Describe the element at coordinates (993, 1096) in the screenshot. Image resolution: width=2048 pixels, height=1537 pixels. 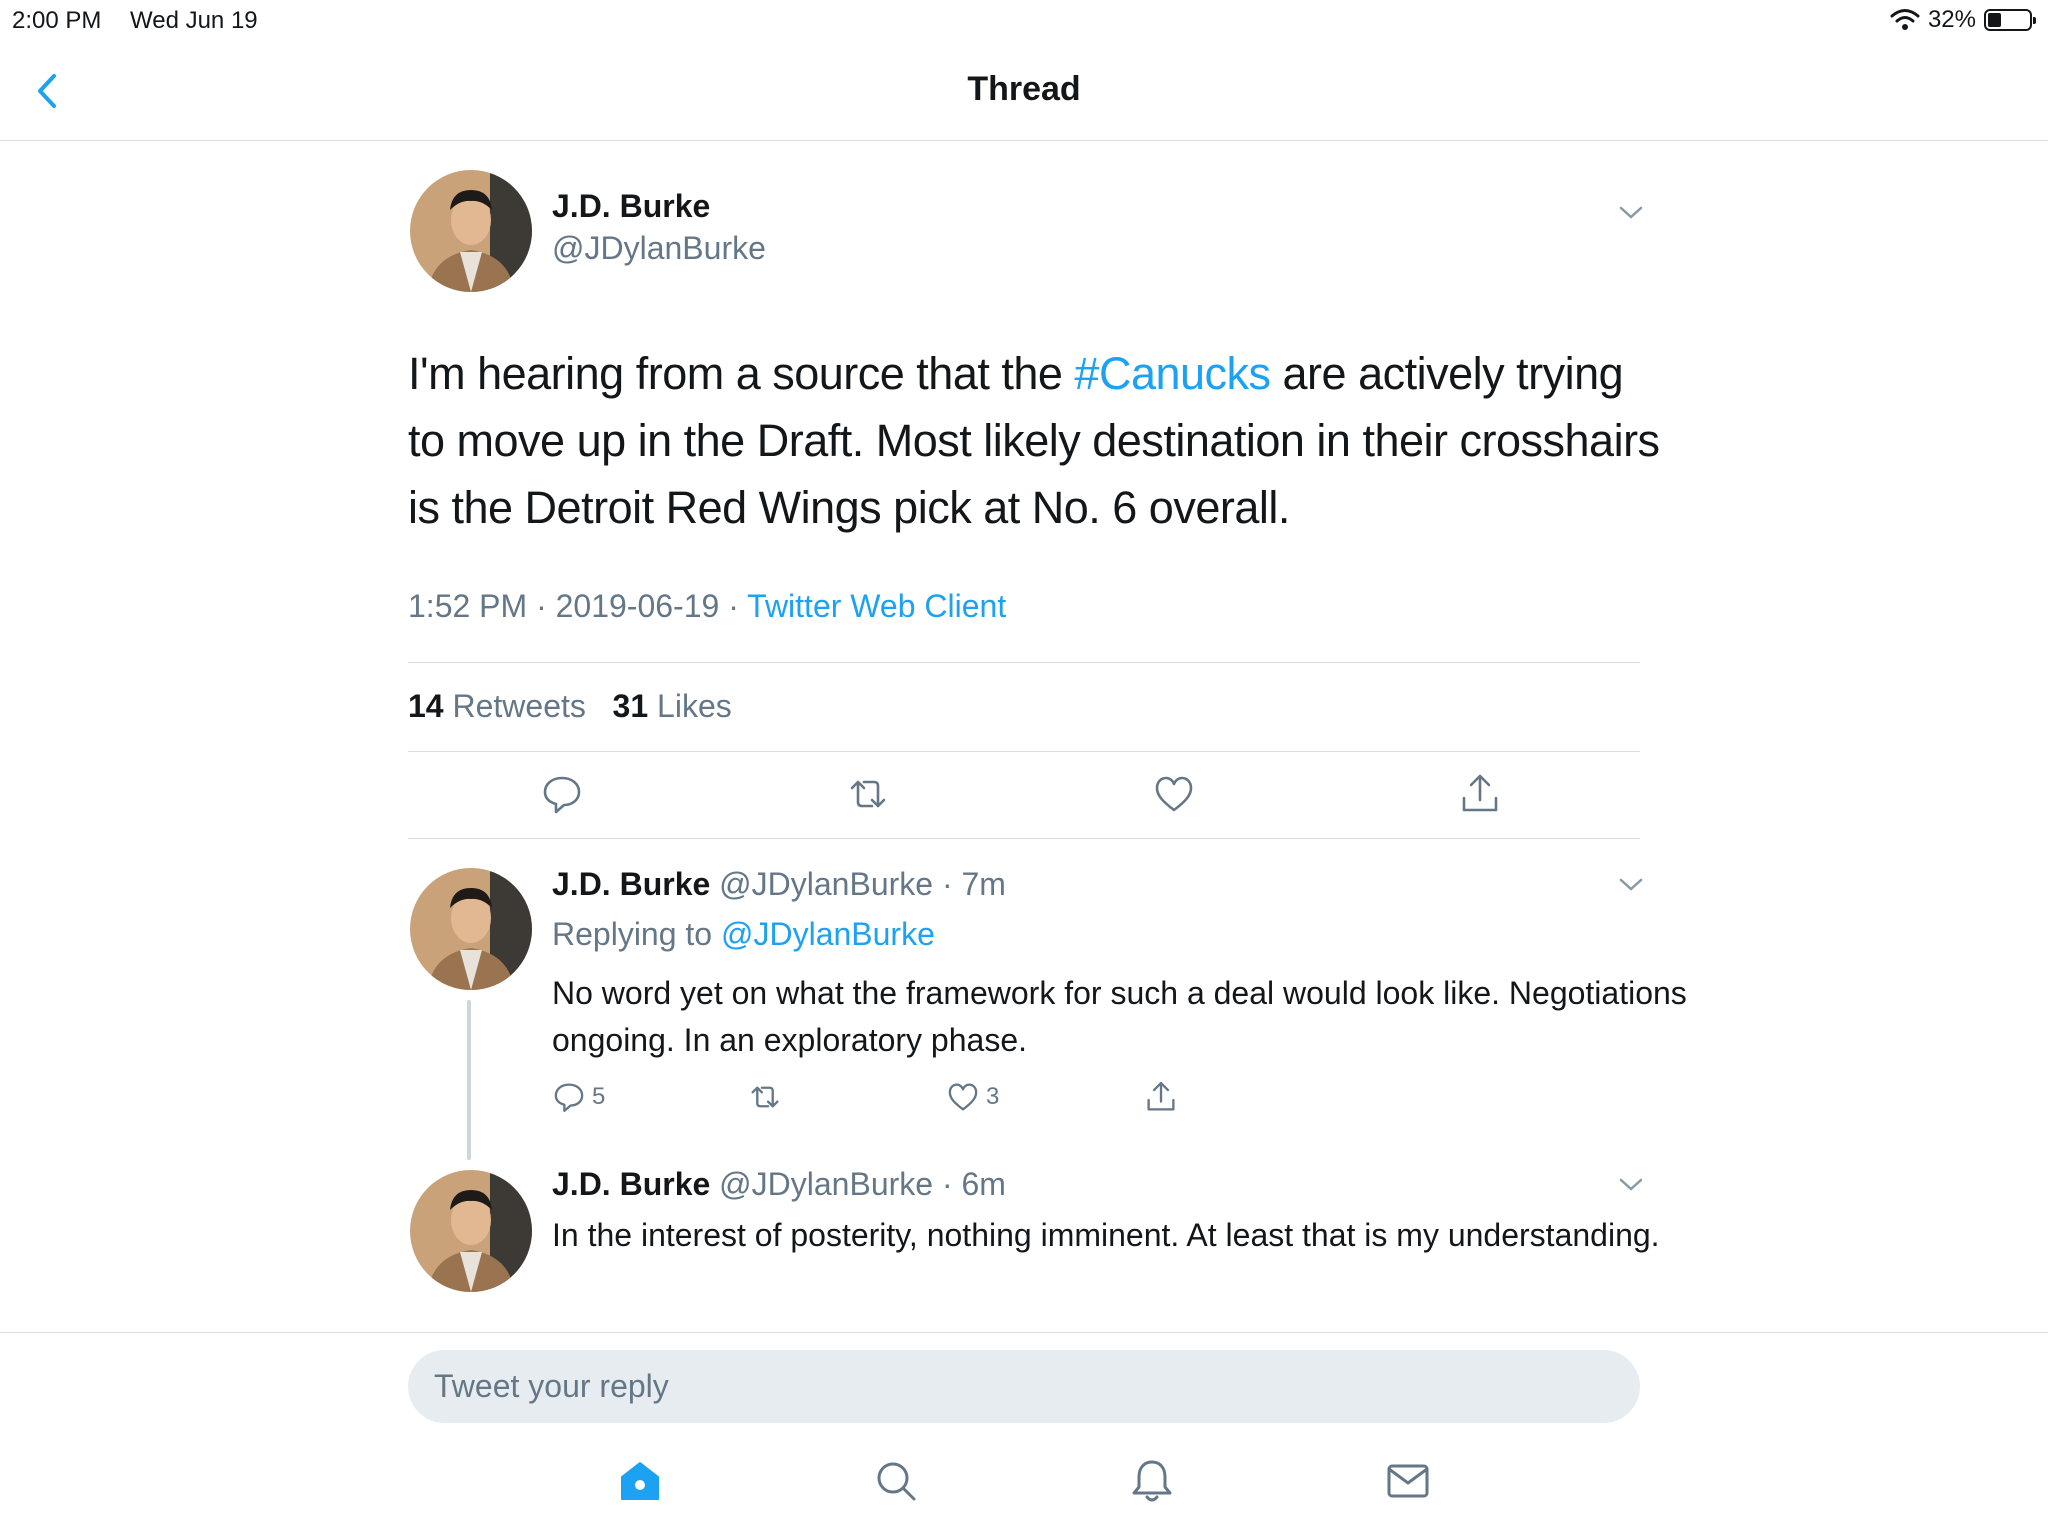
I see `like-count: 3` at that location.